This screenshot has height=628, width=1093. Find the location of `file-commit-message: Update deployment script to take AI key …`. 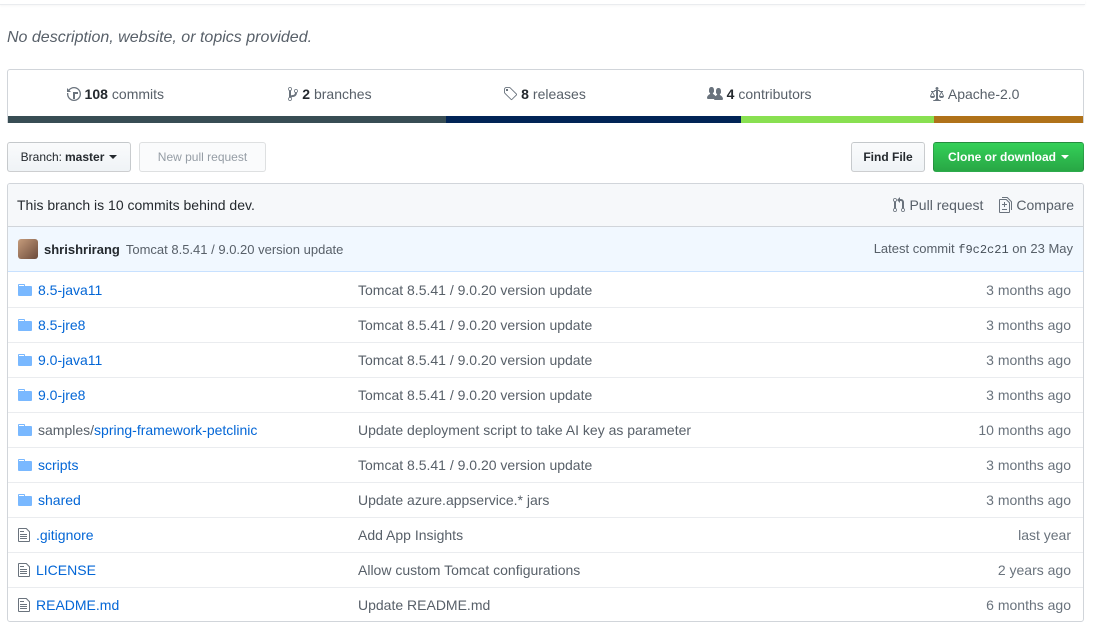

file-commit-message: Update deployment script to take AI key … is located at coordinates (524, 430).